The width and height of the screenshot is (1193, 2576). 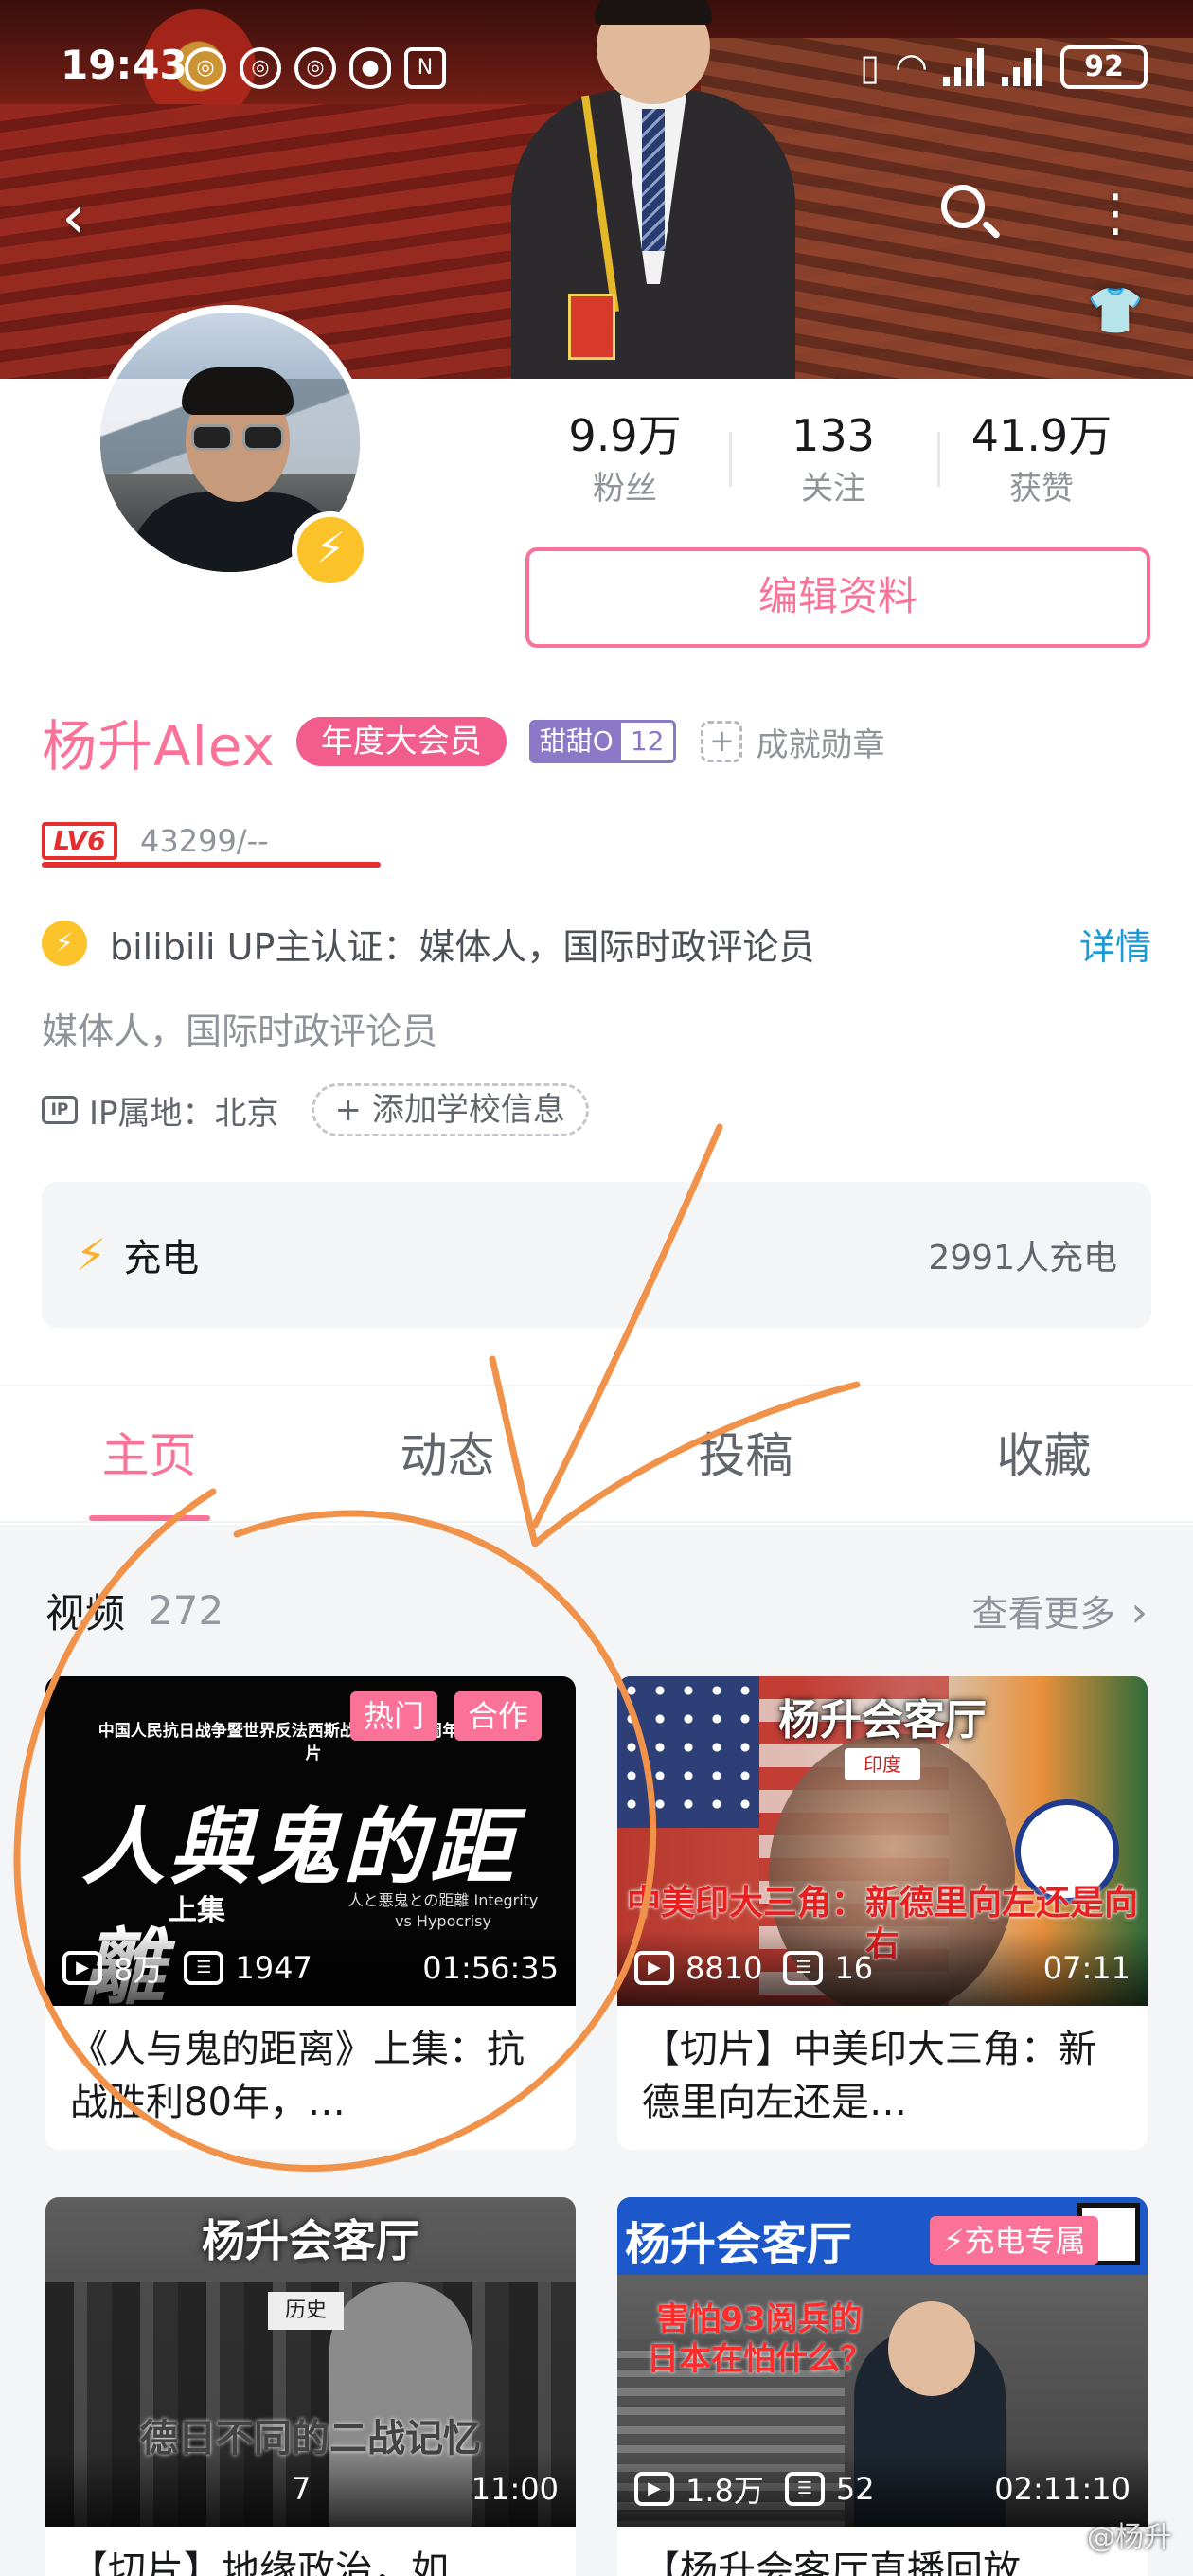 I want to click on danmaku-stat: ☰ 16, so click(x=828, y=1968).